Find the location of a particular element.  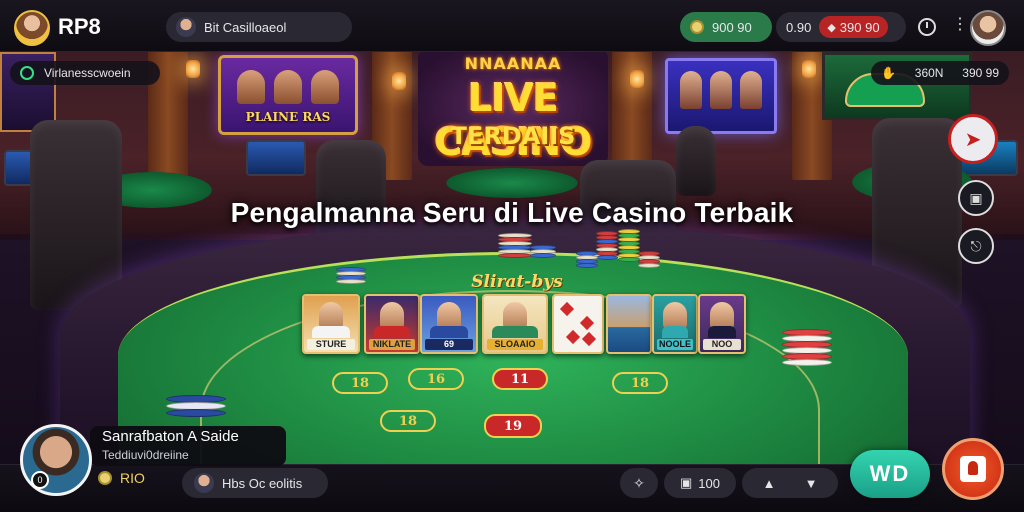

player-card: NIKLATE is located at coordinates (392, 324).